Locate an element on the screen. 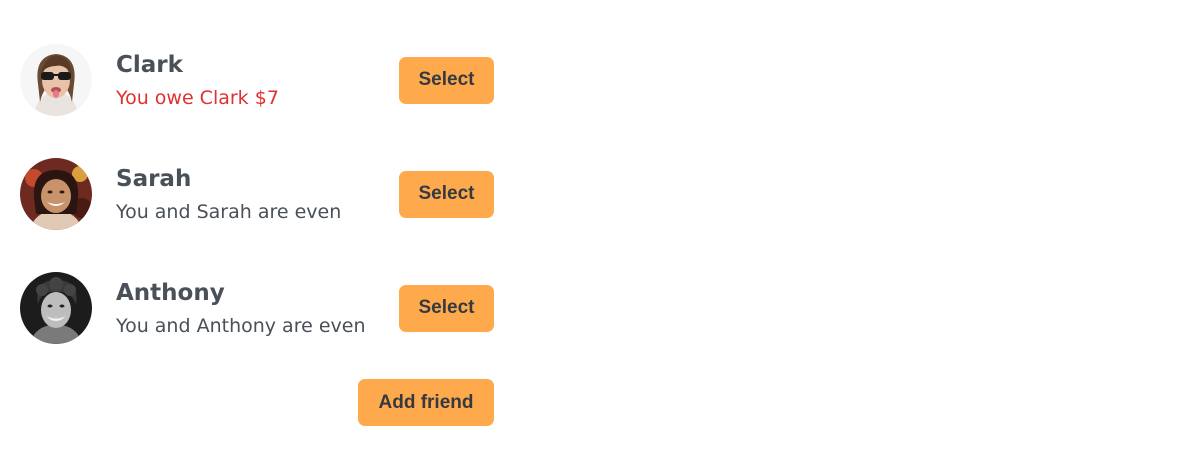 The width and height of the screenshot is (1204, 453). anthony-avatar-icon is located at coordinates (56, 308).